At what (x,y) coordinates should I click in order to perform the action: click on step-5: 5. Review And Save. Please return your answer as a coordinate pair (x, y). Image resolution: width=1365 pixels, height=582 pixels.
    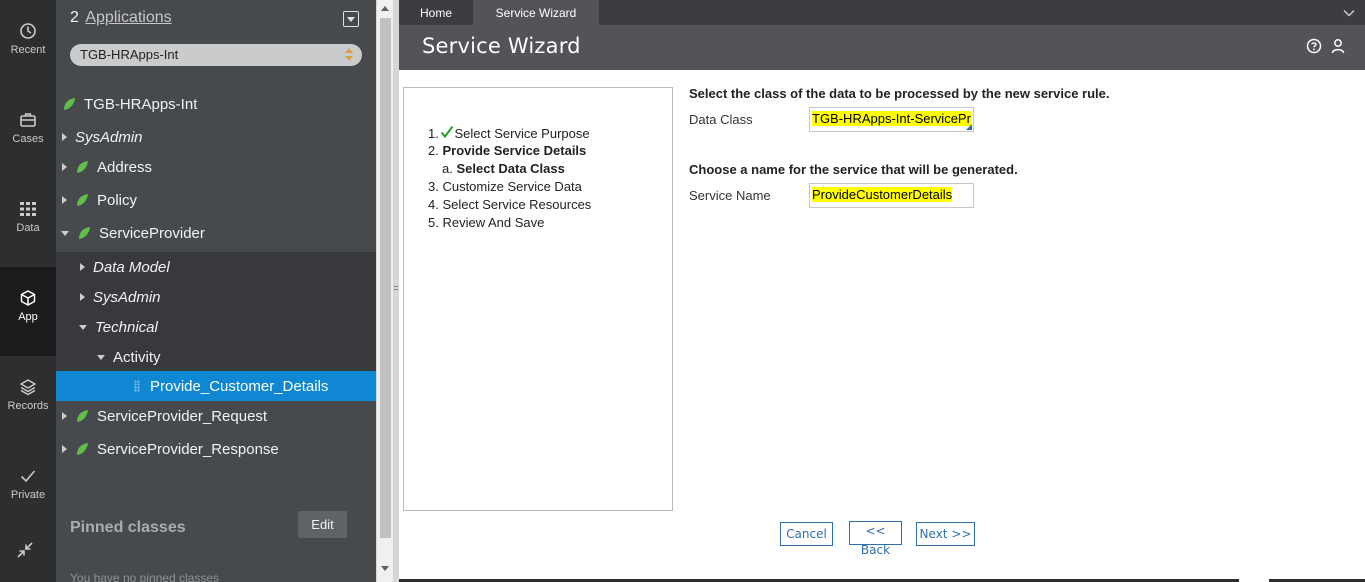
    Looking at the image, I should click on (486, 222).